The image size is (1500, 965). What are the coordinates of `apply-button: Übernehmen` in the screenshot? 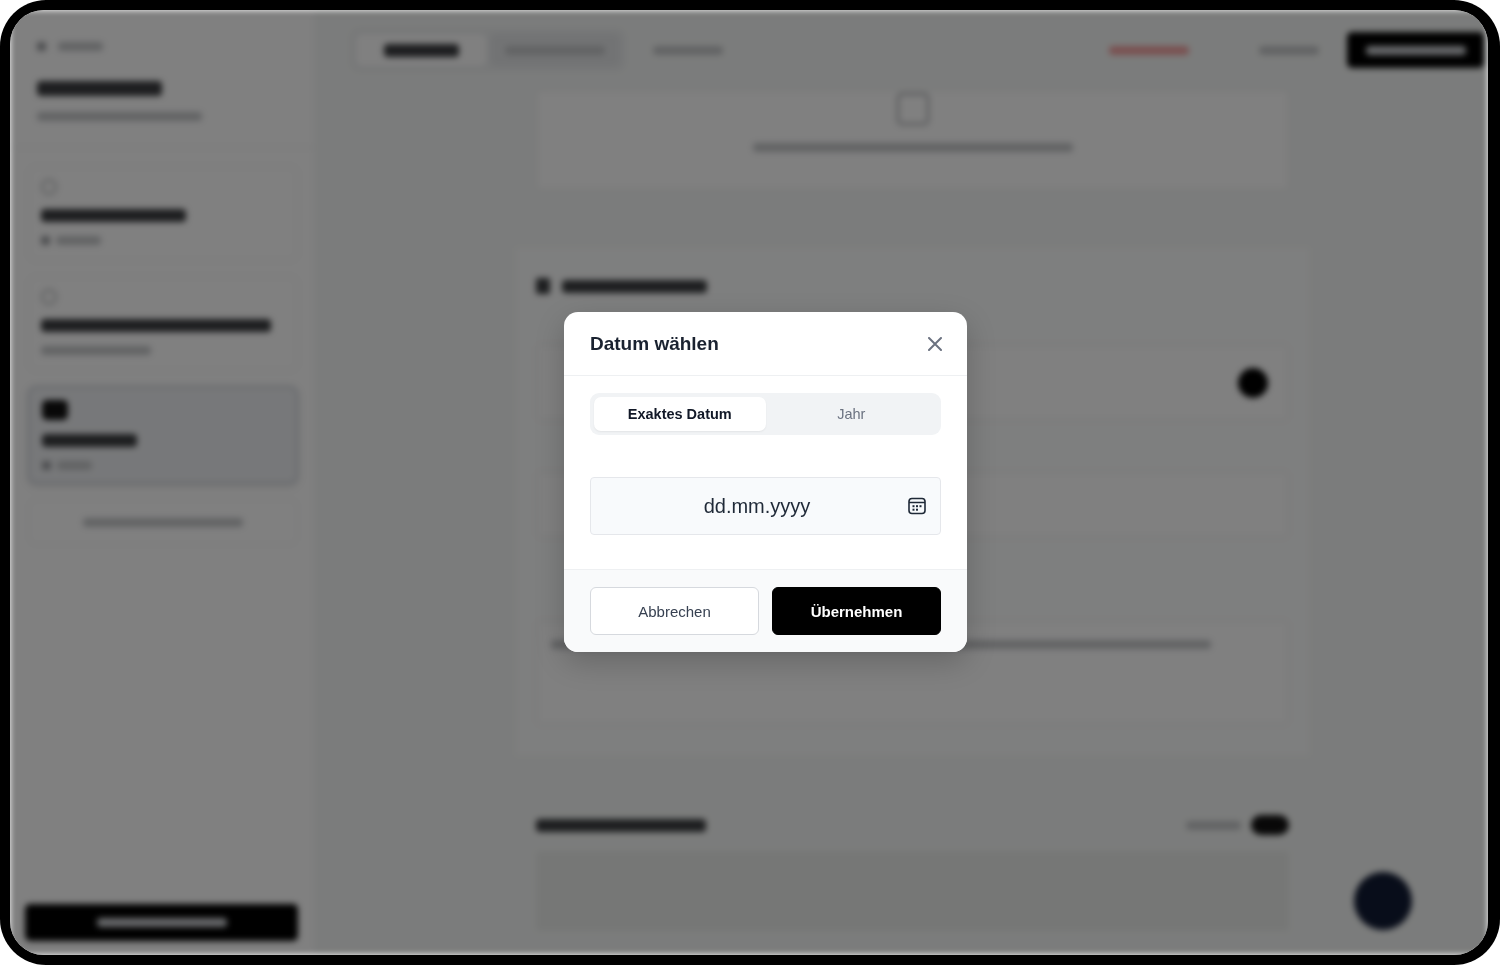 It's located at (856, 611).